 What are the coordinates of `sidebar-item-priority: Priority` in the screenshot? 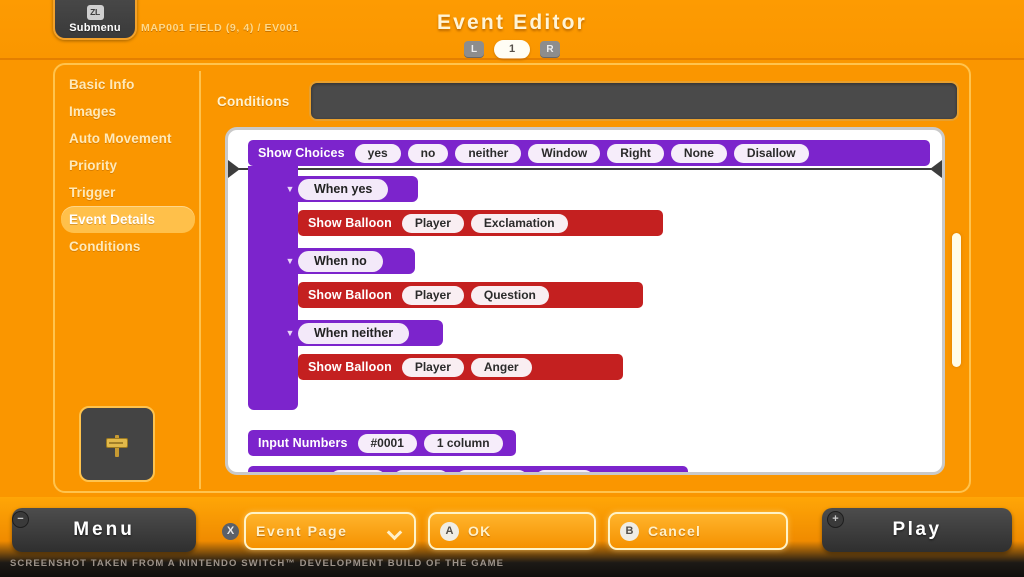 It's located at (128, 165).